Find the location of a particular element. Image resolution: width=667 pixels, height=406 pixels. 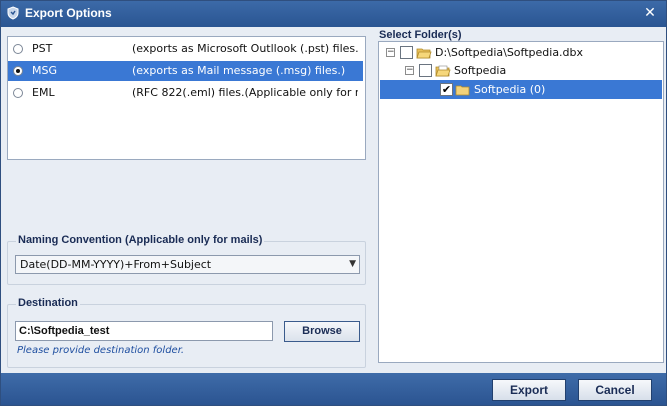

window-title: Export Options is located at coordinates (68, 13).